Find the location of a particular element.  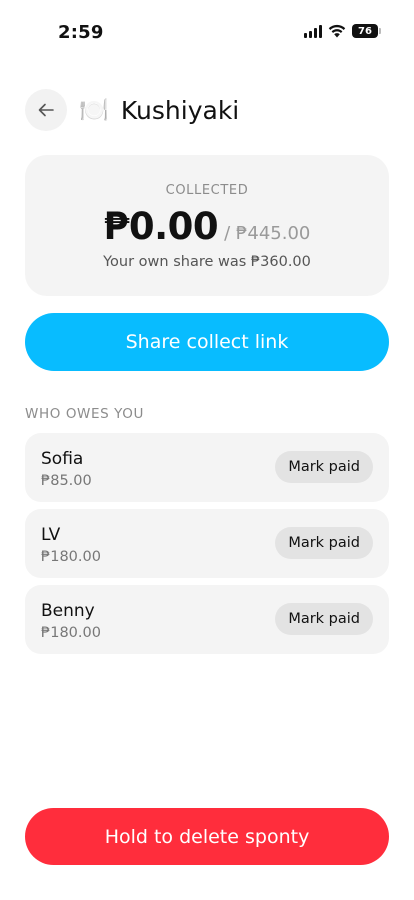

arrow-left-icon is located at coordinates (46, 110).